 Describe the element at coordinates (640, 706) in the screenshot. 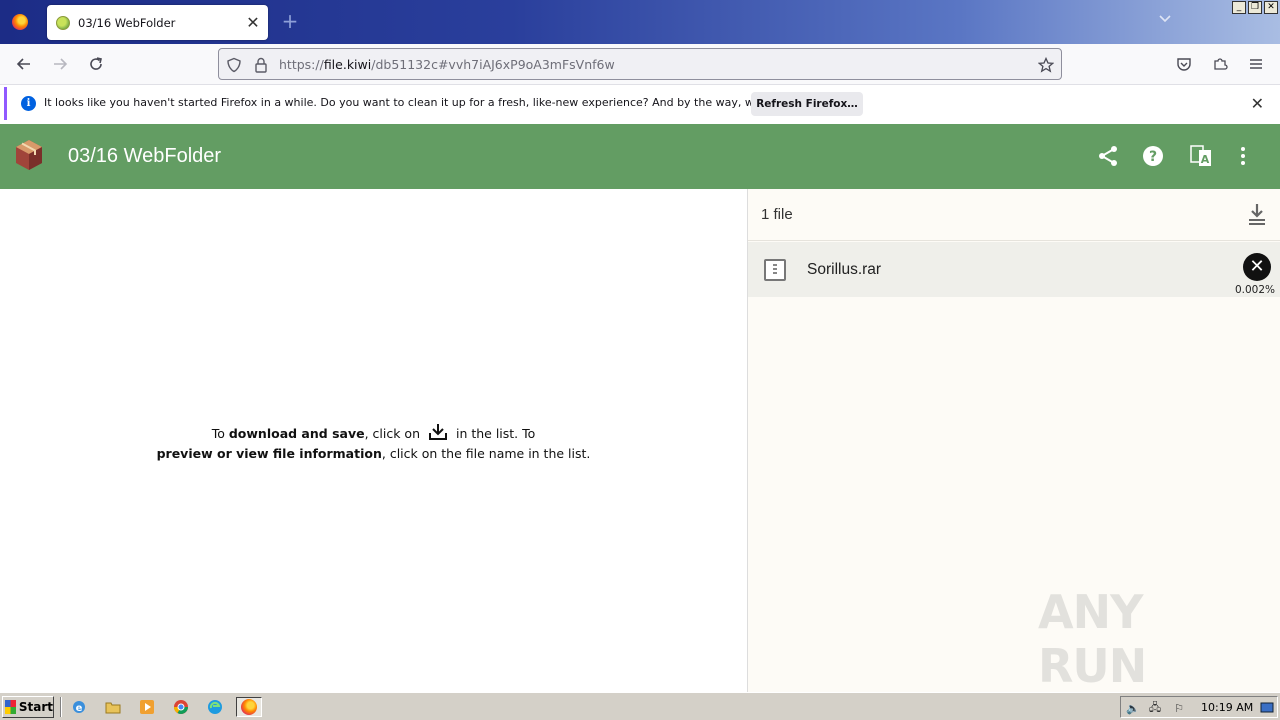

I see `windows-taskbar: Start e 🔈 🖧 ⚐ 10:19 AM` at that location.